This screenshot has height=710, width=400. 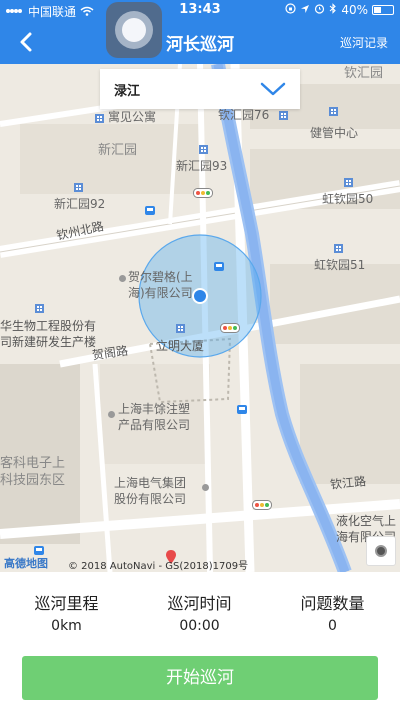 I want to click on chevron-down-icon, so click(x=273, y=91).